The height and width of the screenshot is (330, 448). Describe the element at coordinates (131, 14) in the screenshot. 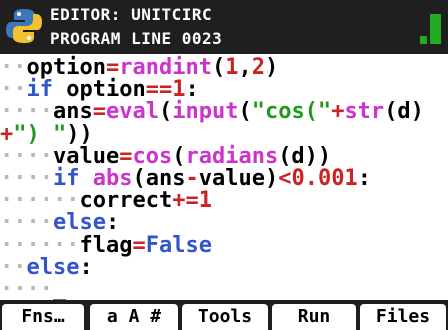

I see `editor-title: EDITOR: UNITCIRC` at that location.